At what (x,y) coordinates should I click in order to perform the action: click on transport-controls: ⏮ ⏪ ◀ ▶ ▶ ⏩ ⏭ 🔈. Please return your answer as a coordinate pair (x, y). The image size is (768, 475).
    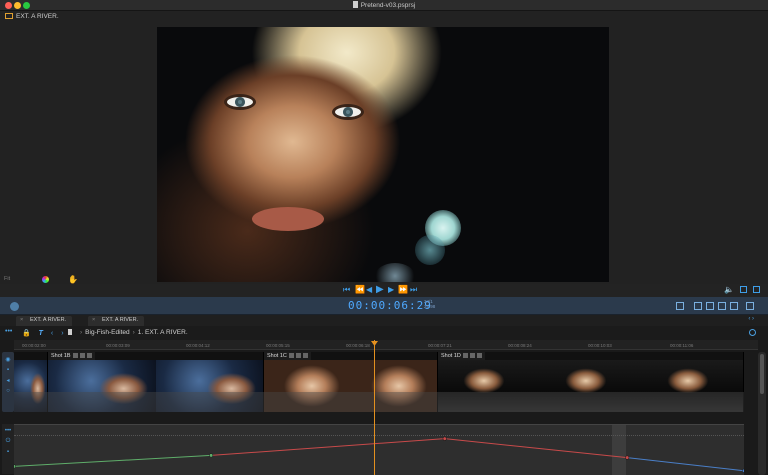
    Looking at the image, I should click on (384, 290).